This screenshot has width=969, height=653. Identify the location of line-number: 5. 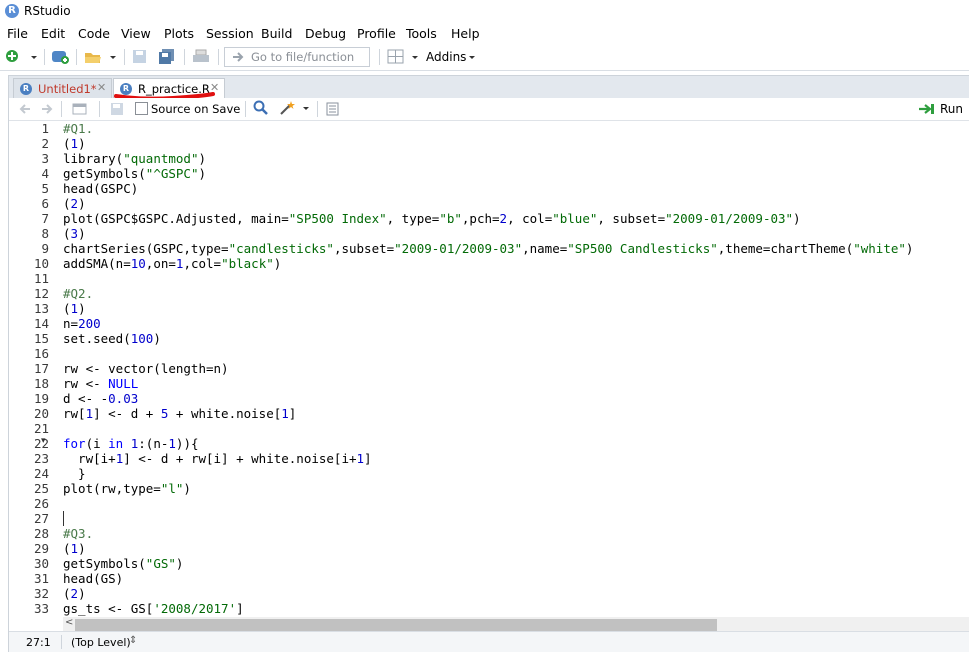
(45, 188).